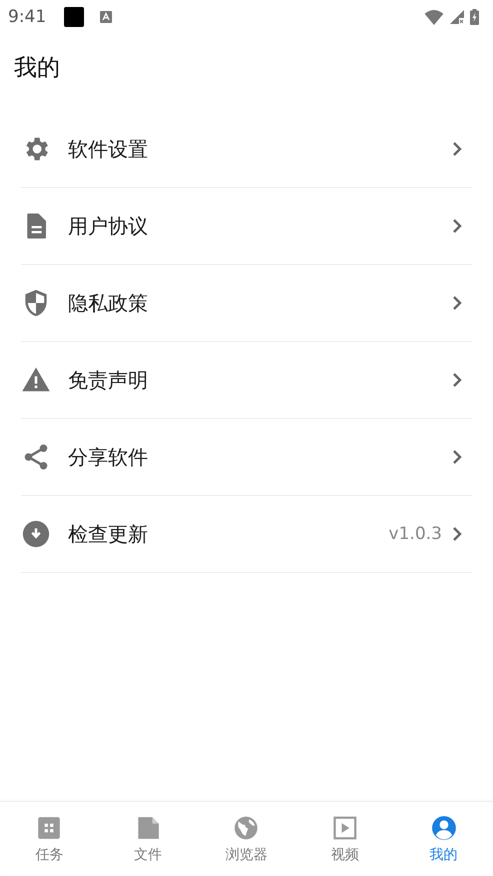  Describe the element at coordinates (246, 149) in the screenshot. I see `menu-item: 软件设置` at that location.